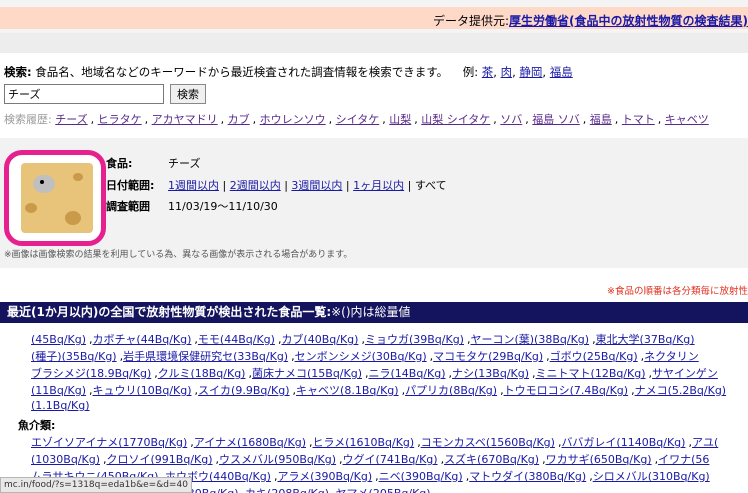  I want to click on list-header: 最近(1か月以内)の全国で放射性物質が検出された食品一覧:※()内は総量値, so click(374, 312).